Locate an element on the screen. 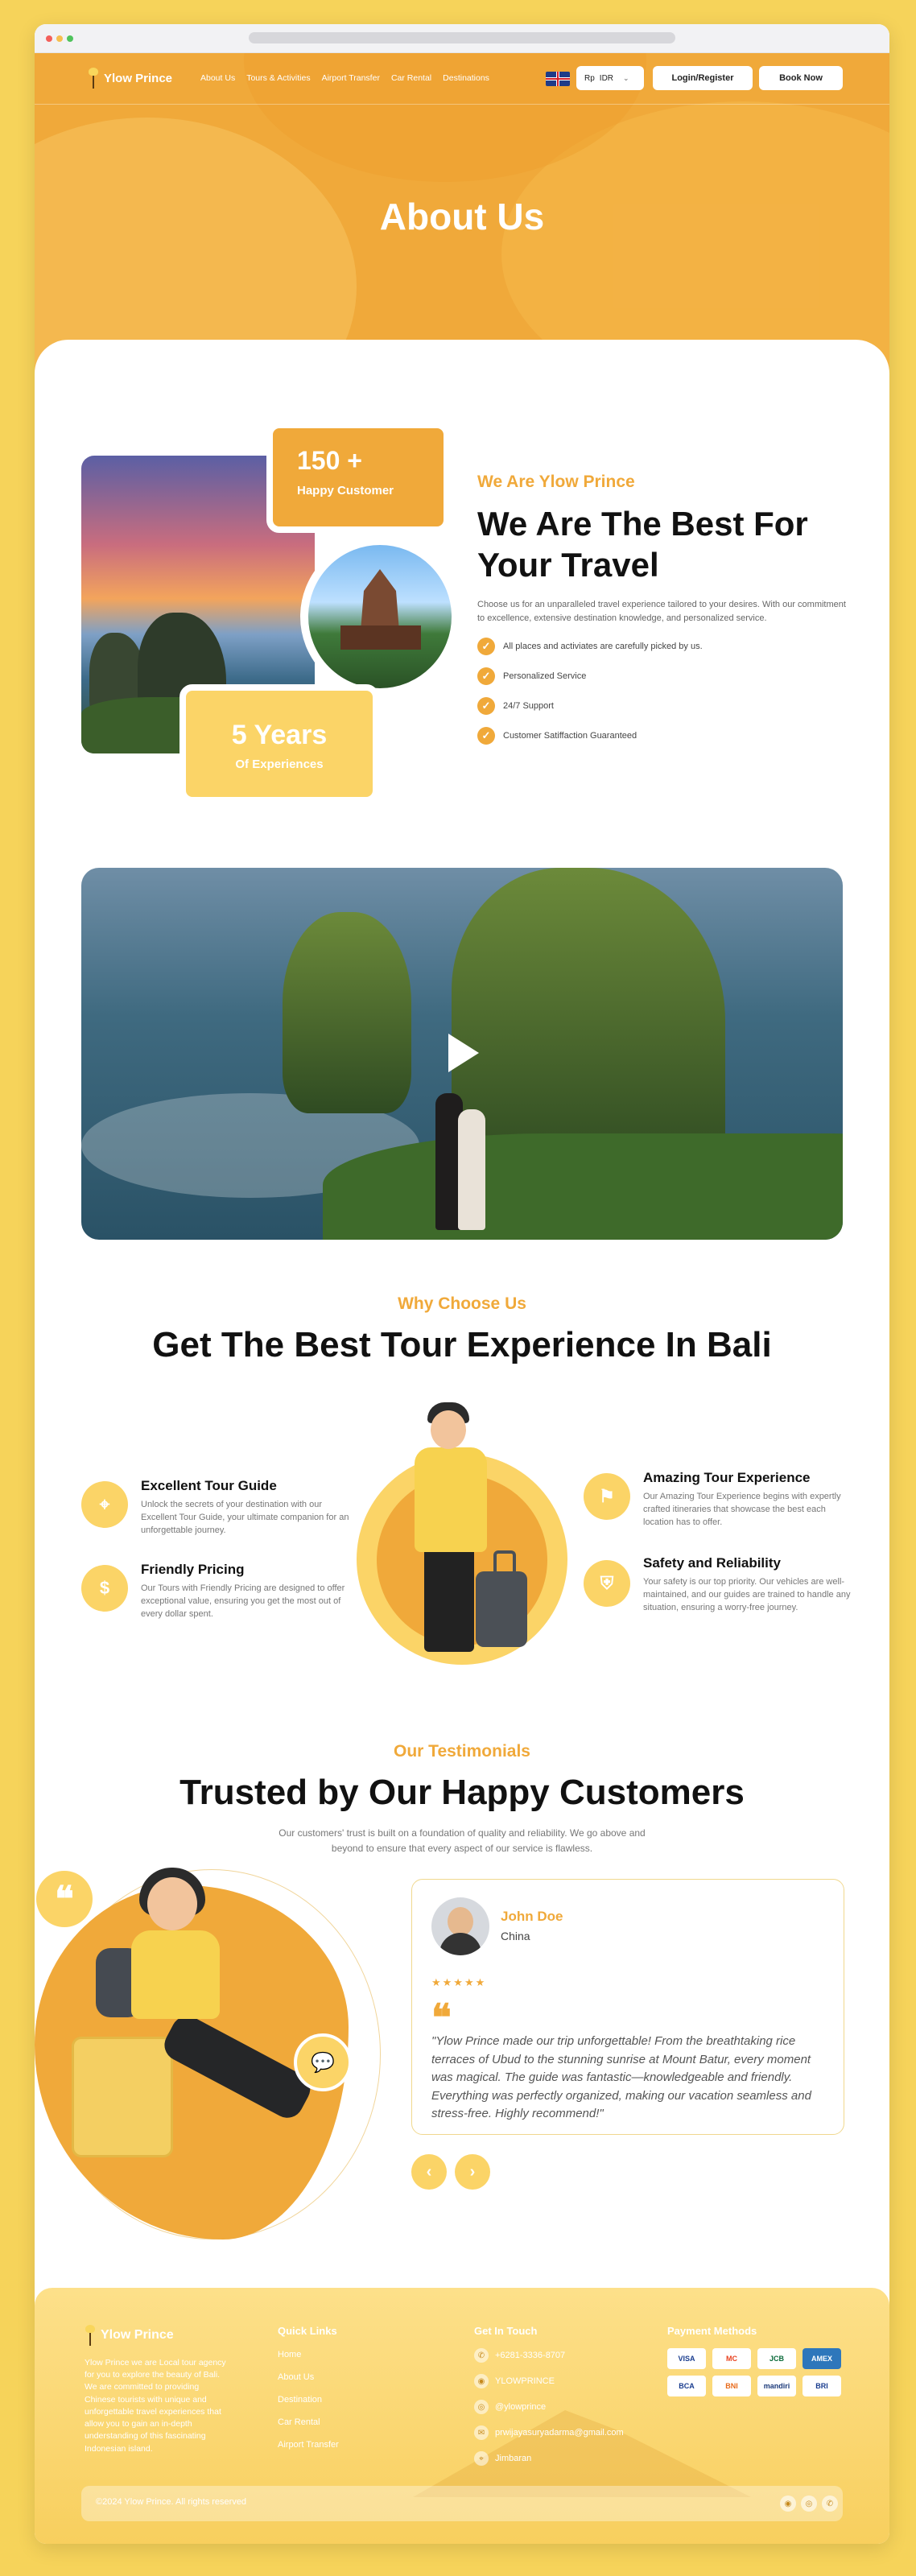 This screenshot has height=2576, width=916. contact-email: ✉ prwijayasuryadarma@gmail.com is located at coordinates (549, 2432).